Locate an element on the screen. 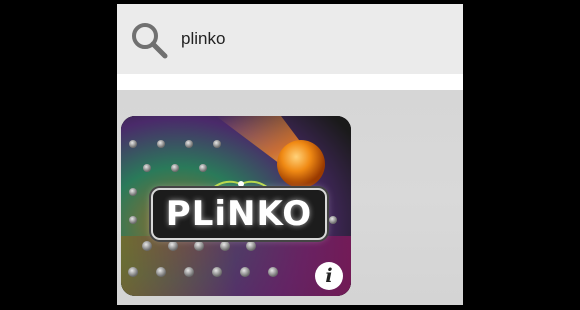 This screenshot has width=580, height=310. game-logo-text: PLiNKO is located at coordinates (239, 214).